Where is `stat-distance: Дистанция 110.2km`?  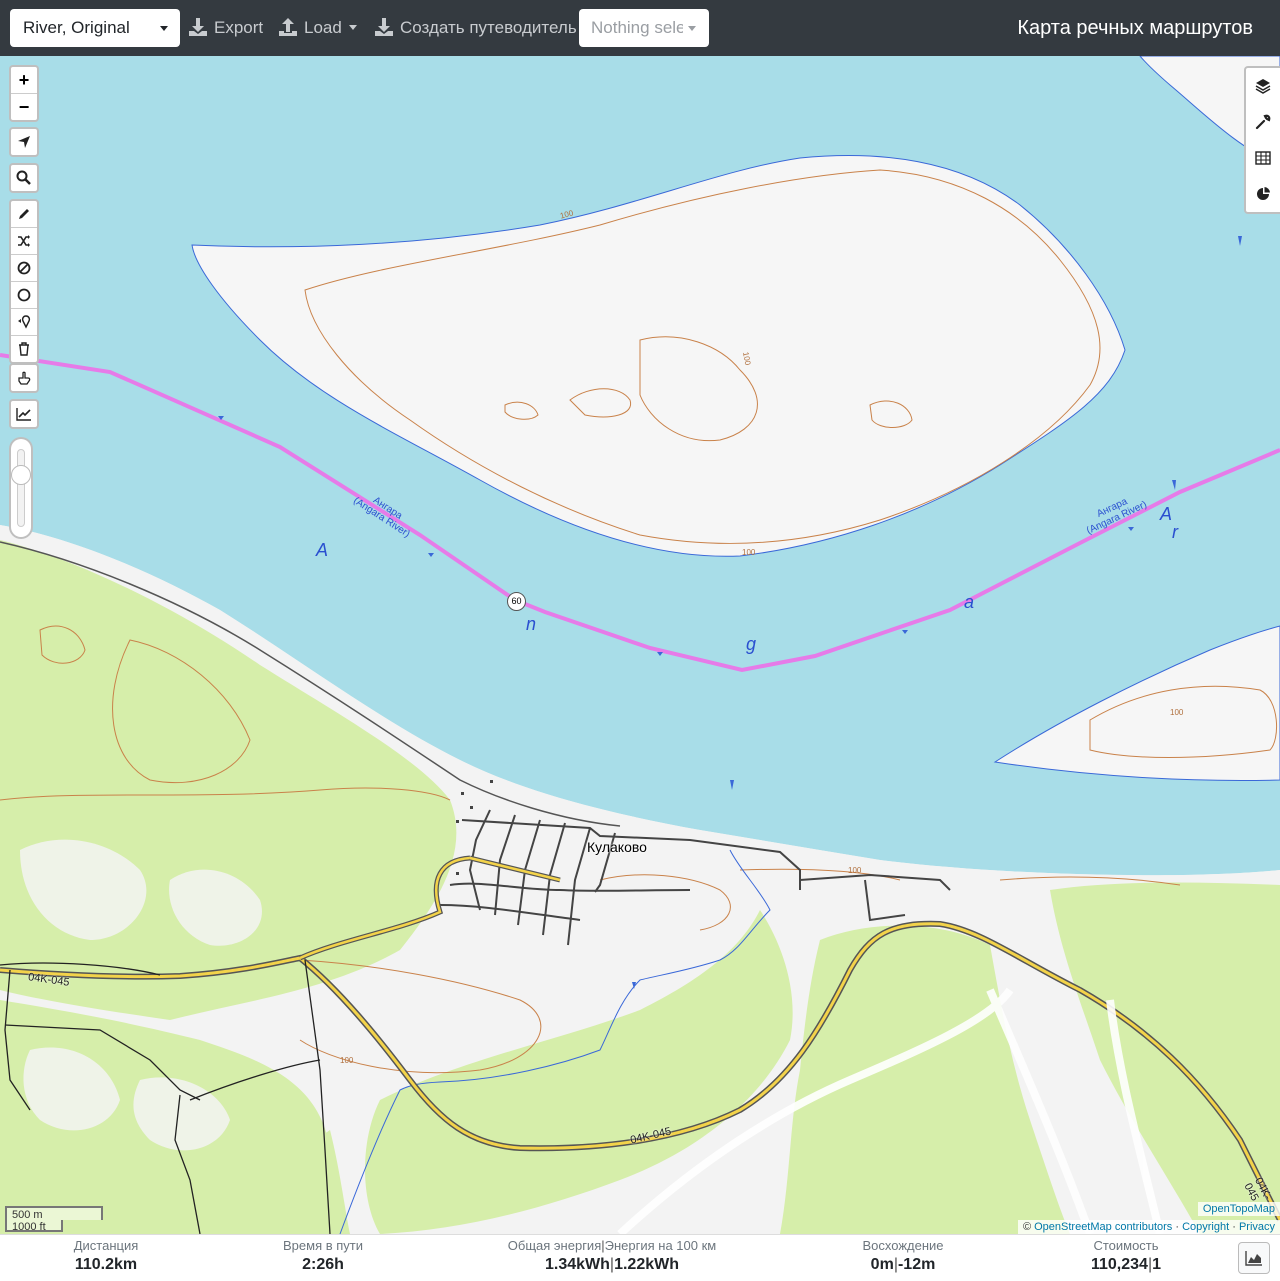
stat-distance: Дистанция 110.2km is located at coordinates (106, 1256).